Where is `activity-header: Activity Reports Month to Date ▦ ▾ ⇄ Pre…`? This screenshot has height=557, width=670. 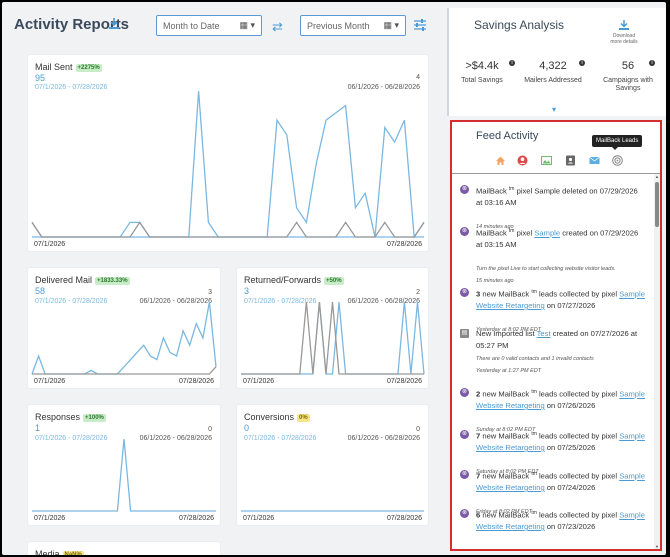 activity-header: Activity Reports Month to Date ▦ ▾ ⇄ Pre… is located at coordinates (224, 23).